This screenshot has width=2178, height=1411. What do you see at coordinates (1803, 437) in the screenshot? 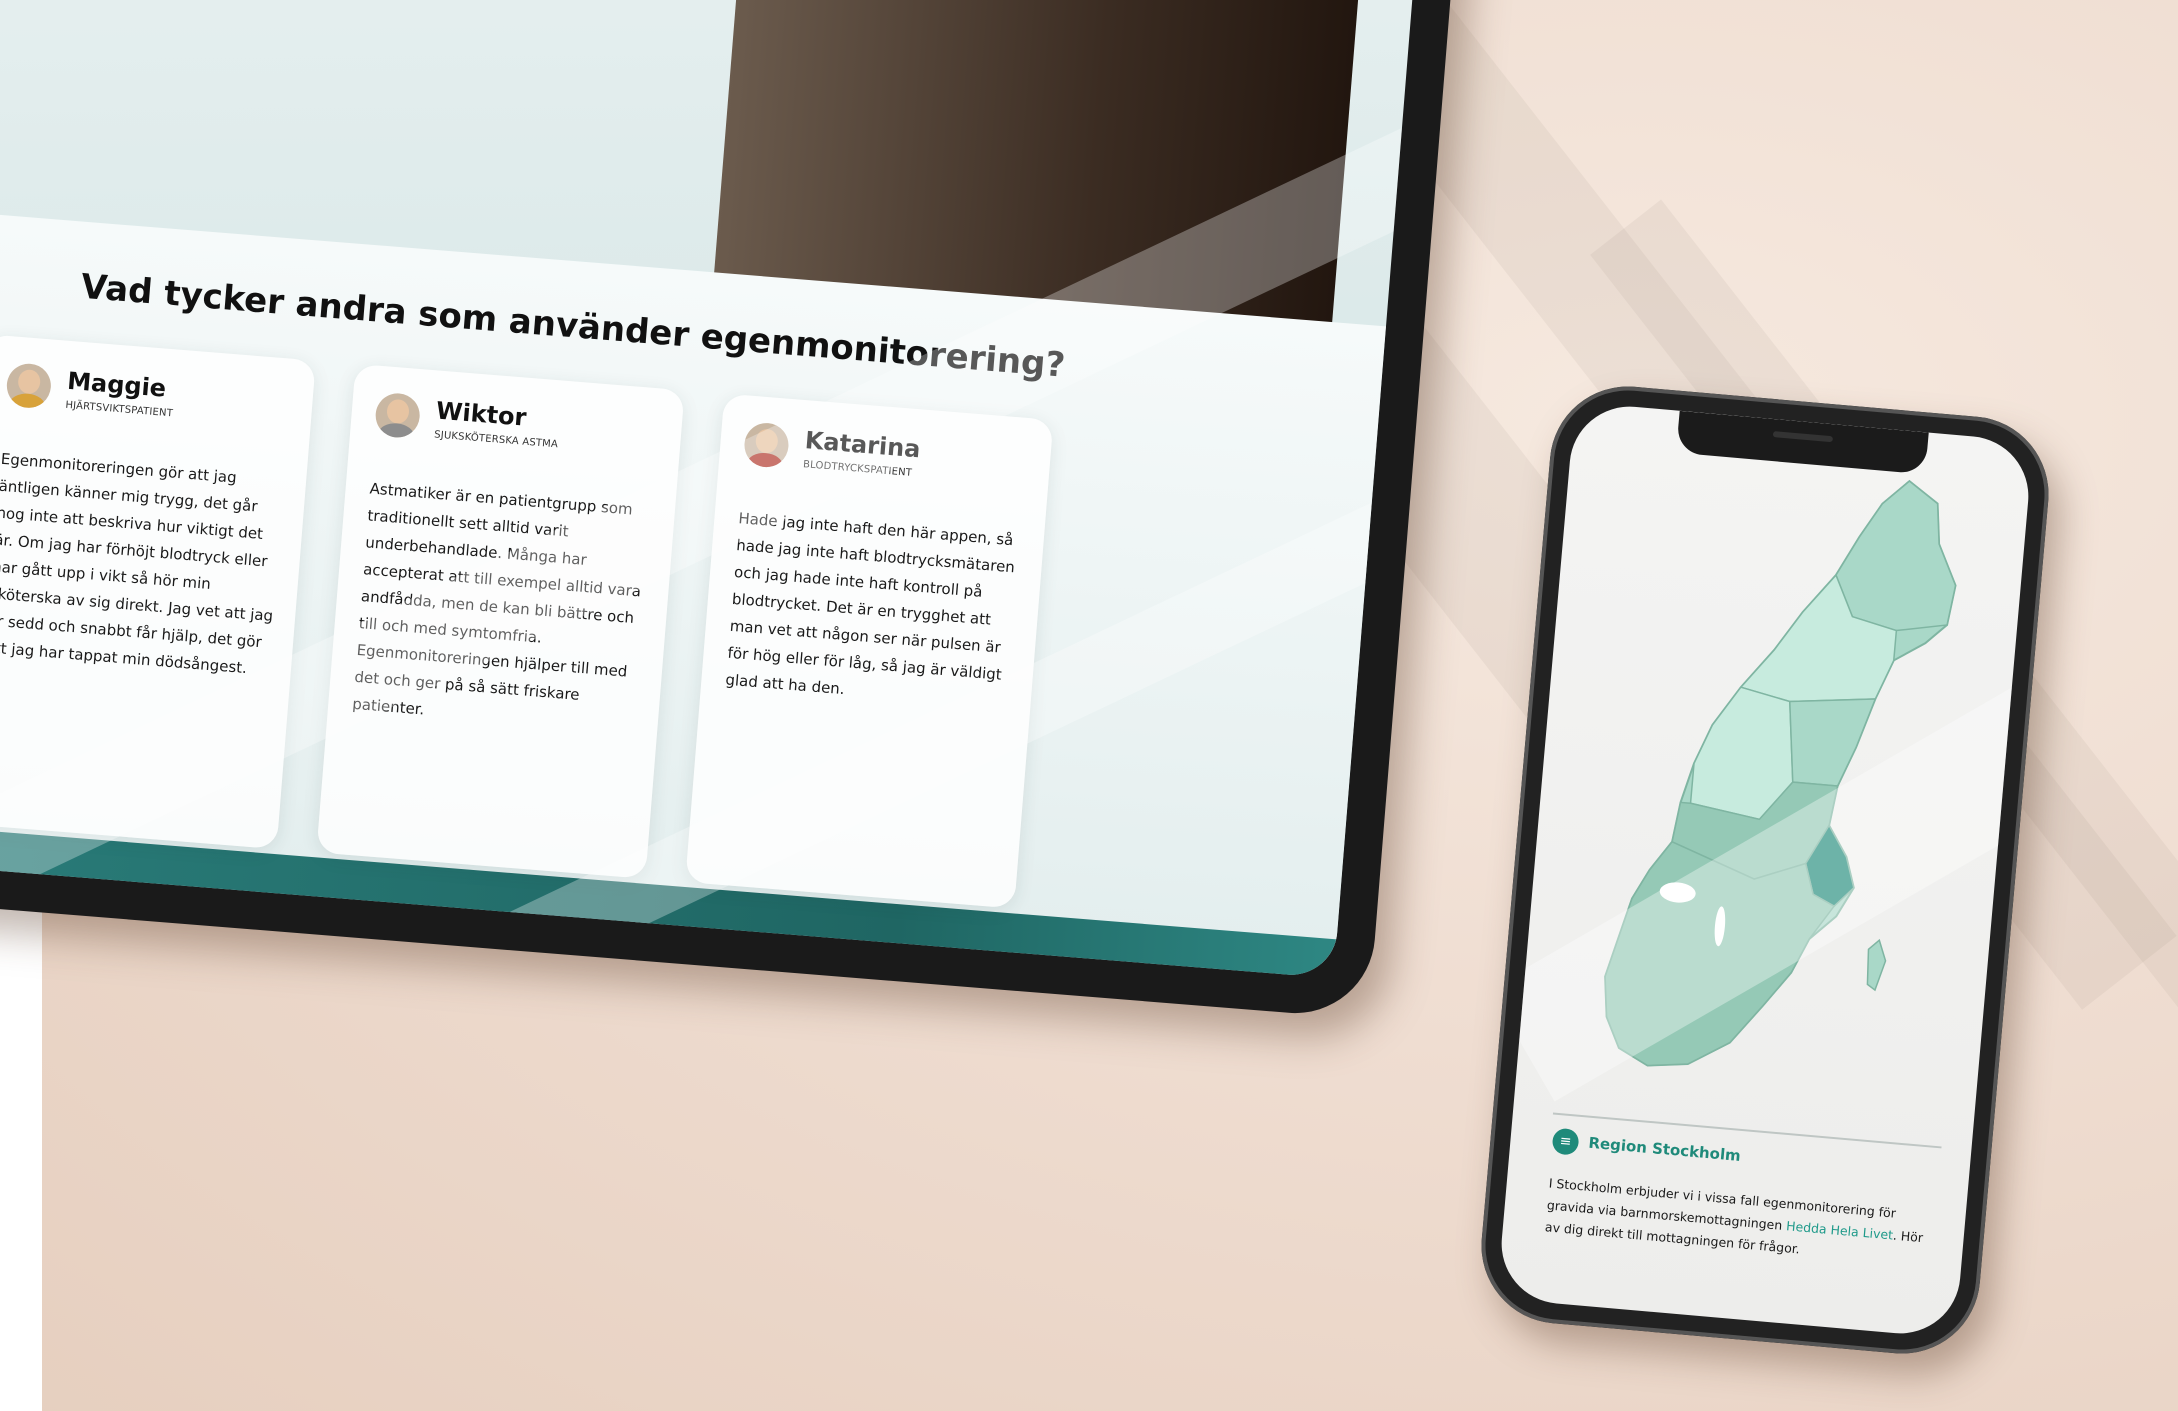
I see `speaker-icon` at bounding box center [1803, 437].